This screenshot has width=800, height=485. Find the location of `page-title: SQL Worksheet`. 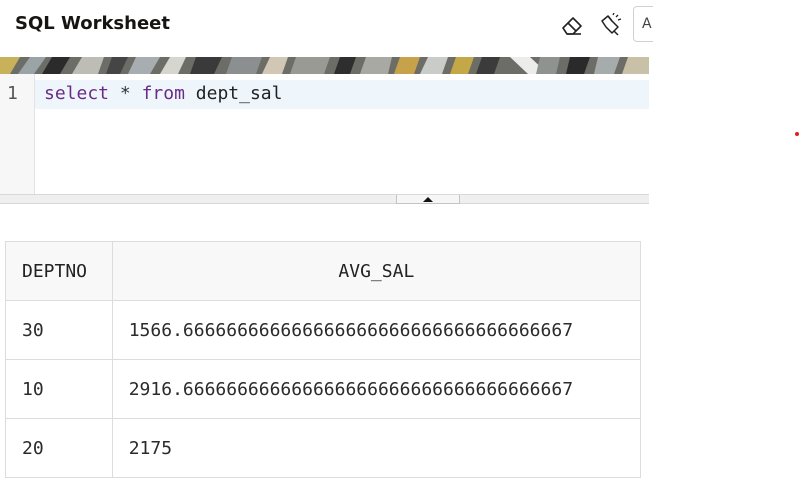

page-title: SQL Worksheet is located at coordinates (92, 23).